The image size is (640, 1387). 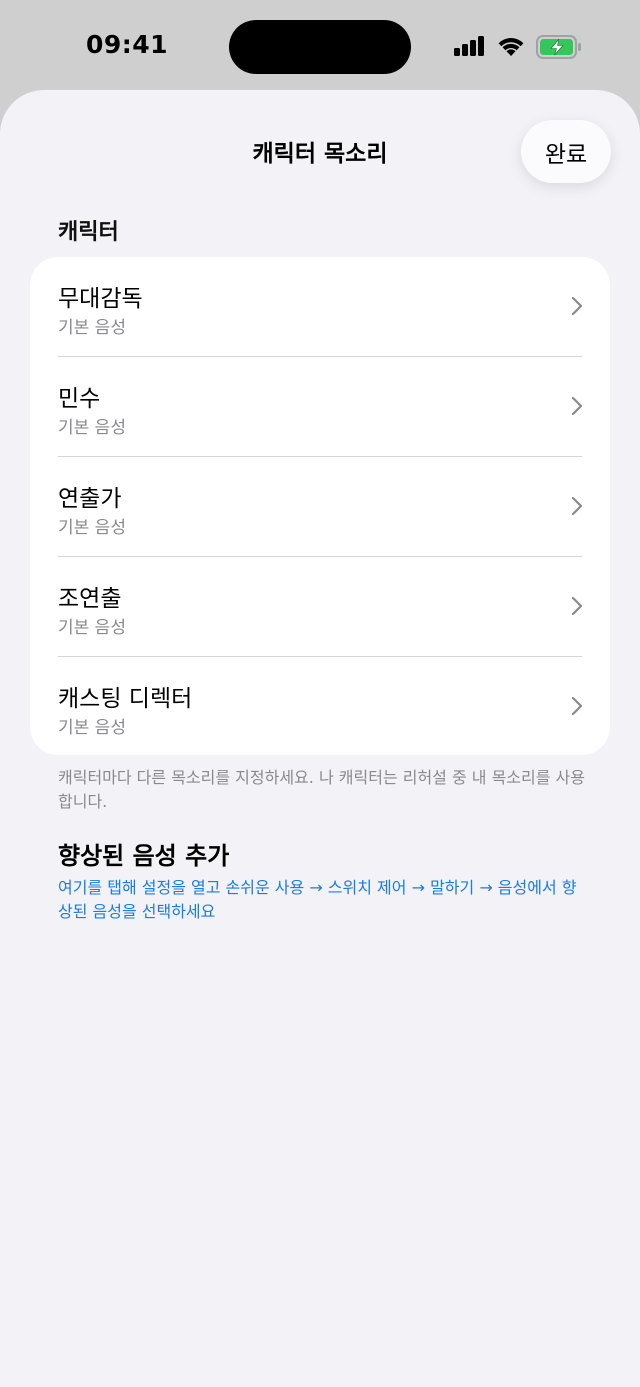 What do you see at coordinates (125, 699) in the screenshot?
I see `character-name: 캐스팅 디렉터` at bounding box center [125, 699].